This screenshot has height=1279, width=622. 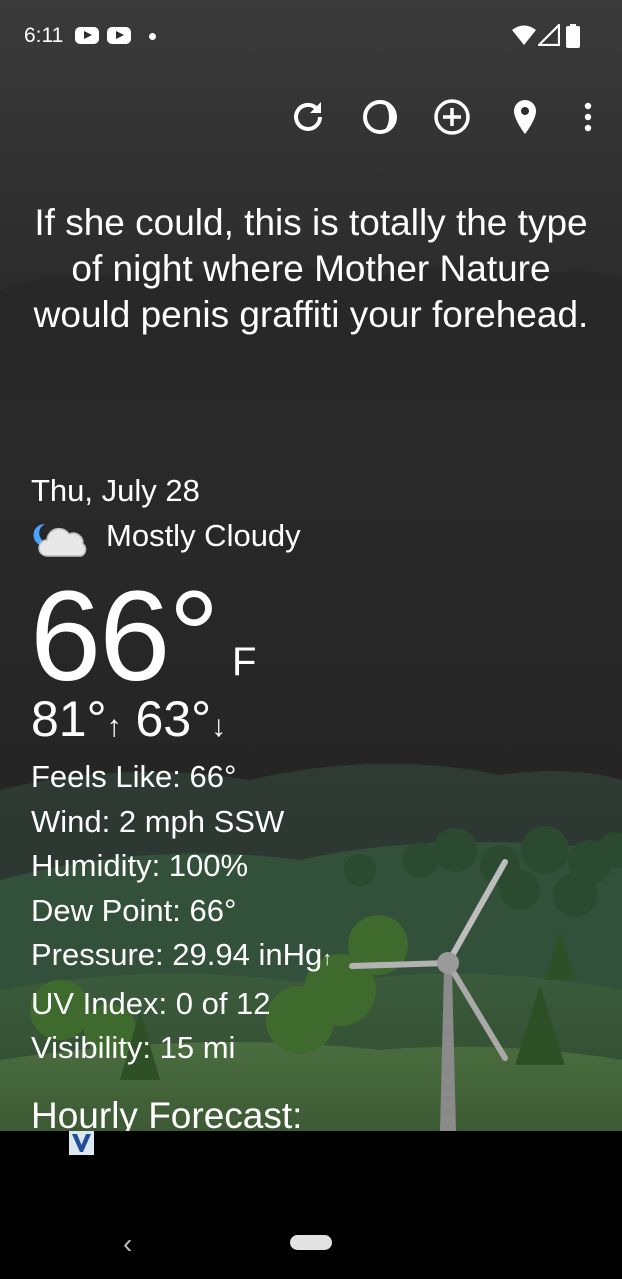 I want to click on theme-icon, so click(x=380, y=117).